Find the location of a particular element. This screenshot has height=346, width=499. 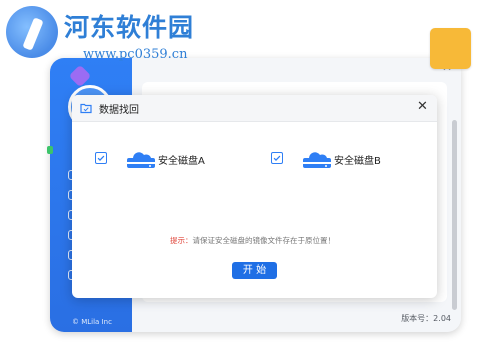

dialog-header: 数据找回 ✕ is located at coordinates (254, 108).